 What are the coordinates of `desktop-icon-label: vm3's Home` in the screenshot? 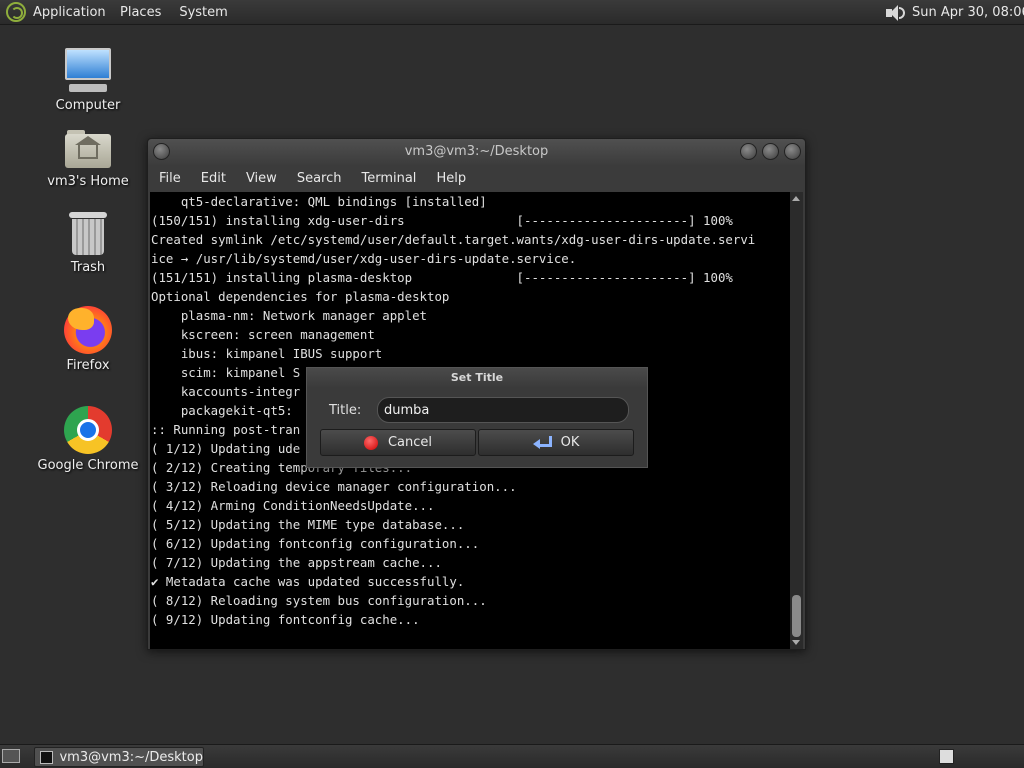 It's located at (88, 181).